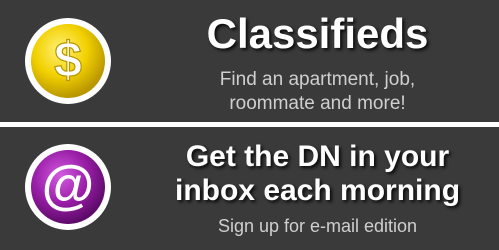 This screenshot has width=499, height=250. What do you see at coordinates (317, 156) in the screenshot?
I see `email-title-line1: Get the DN in your` at bounding box center [317, 156].